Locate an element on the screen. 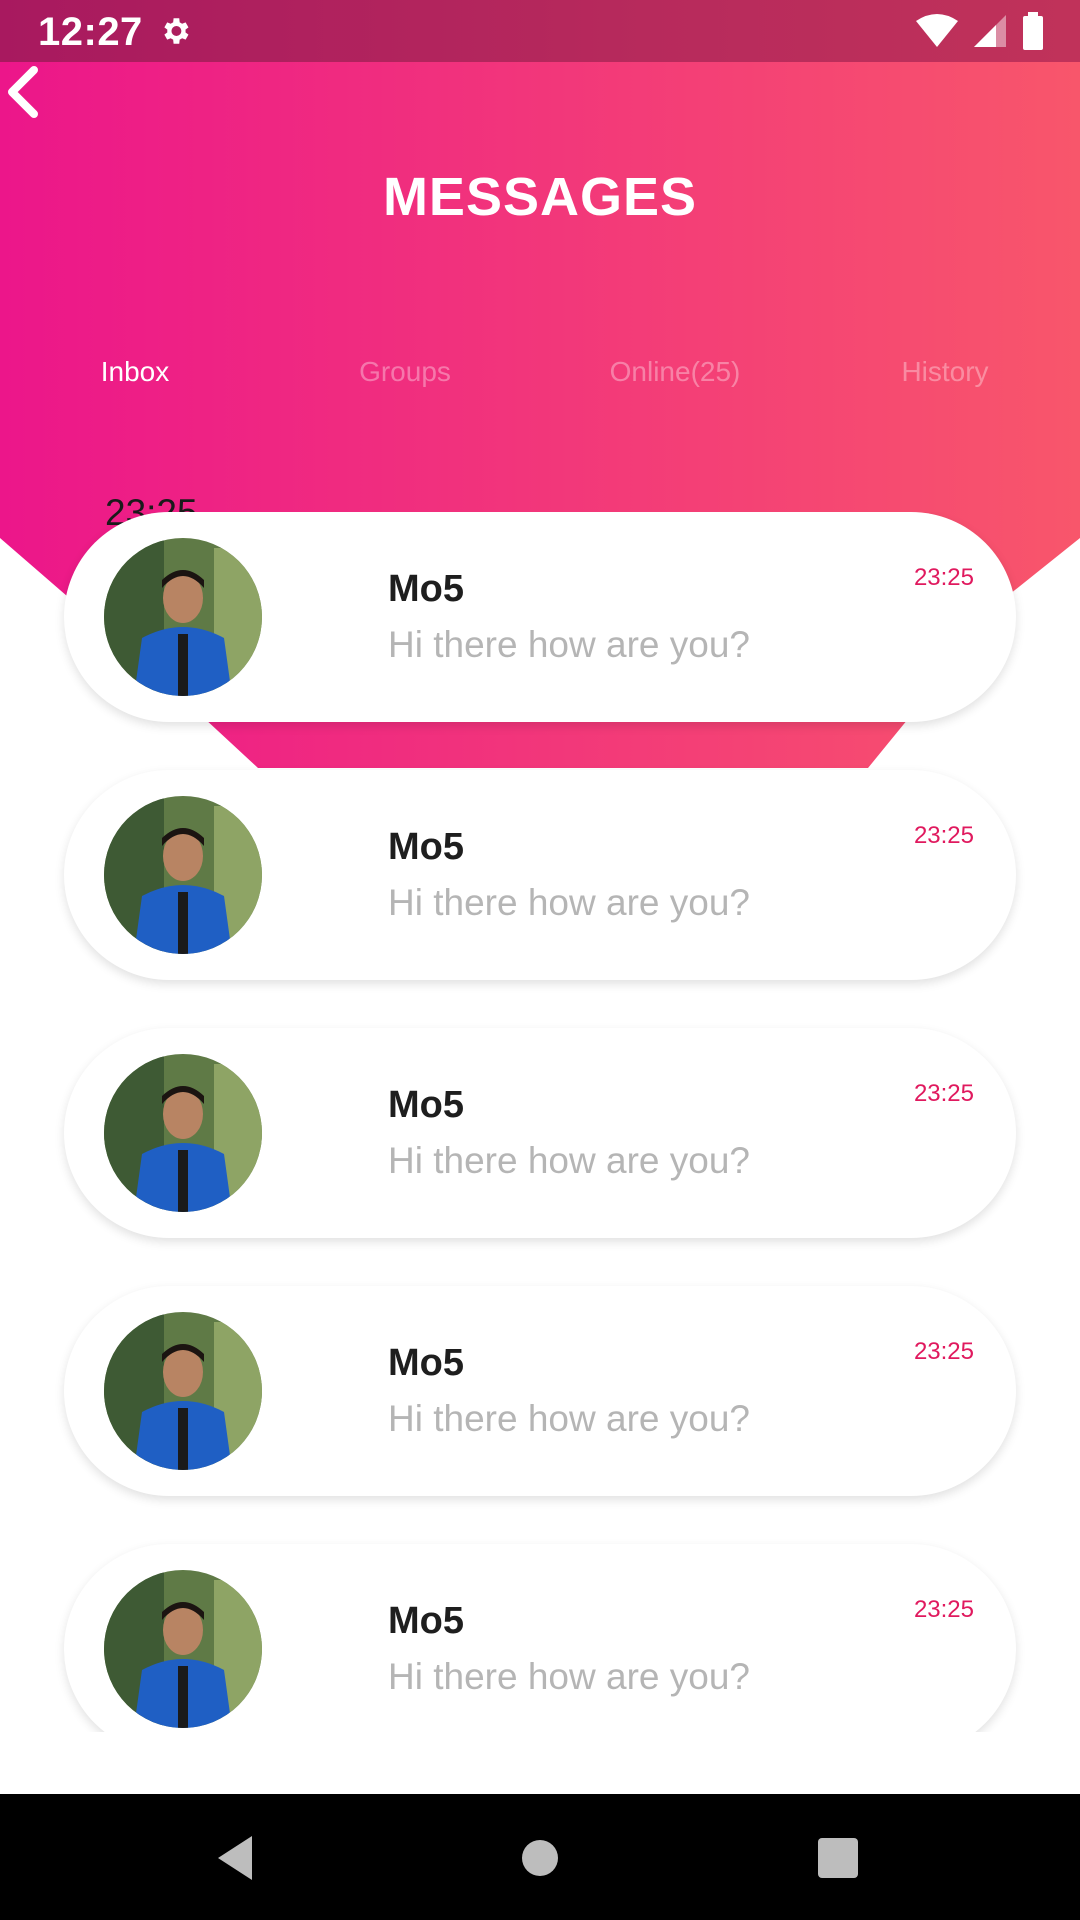 The width and height of the screenshot is (1080, 1920). signal-icon is located at coordinates (990, 31).